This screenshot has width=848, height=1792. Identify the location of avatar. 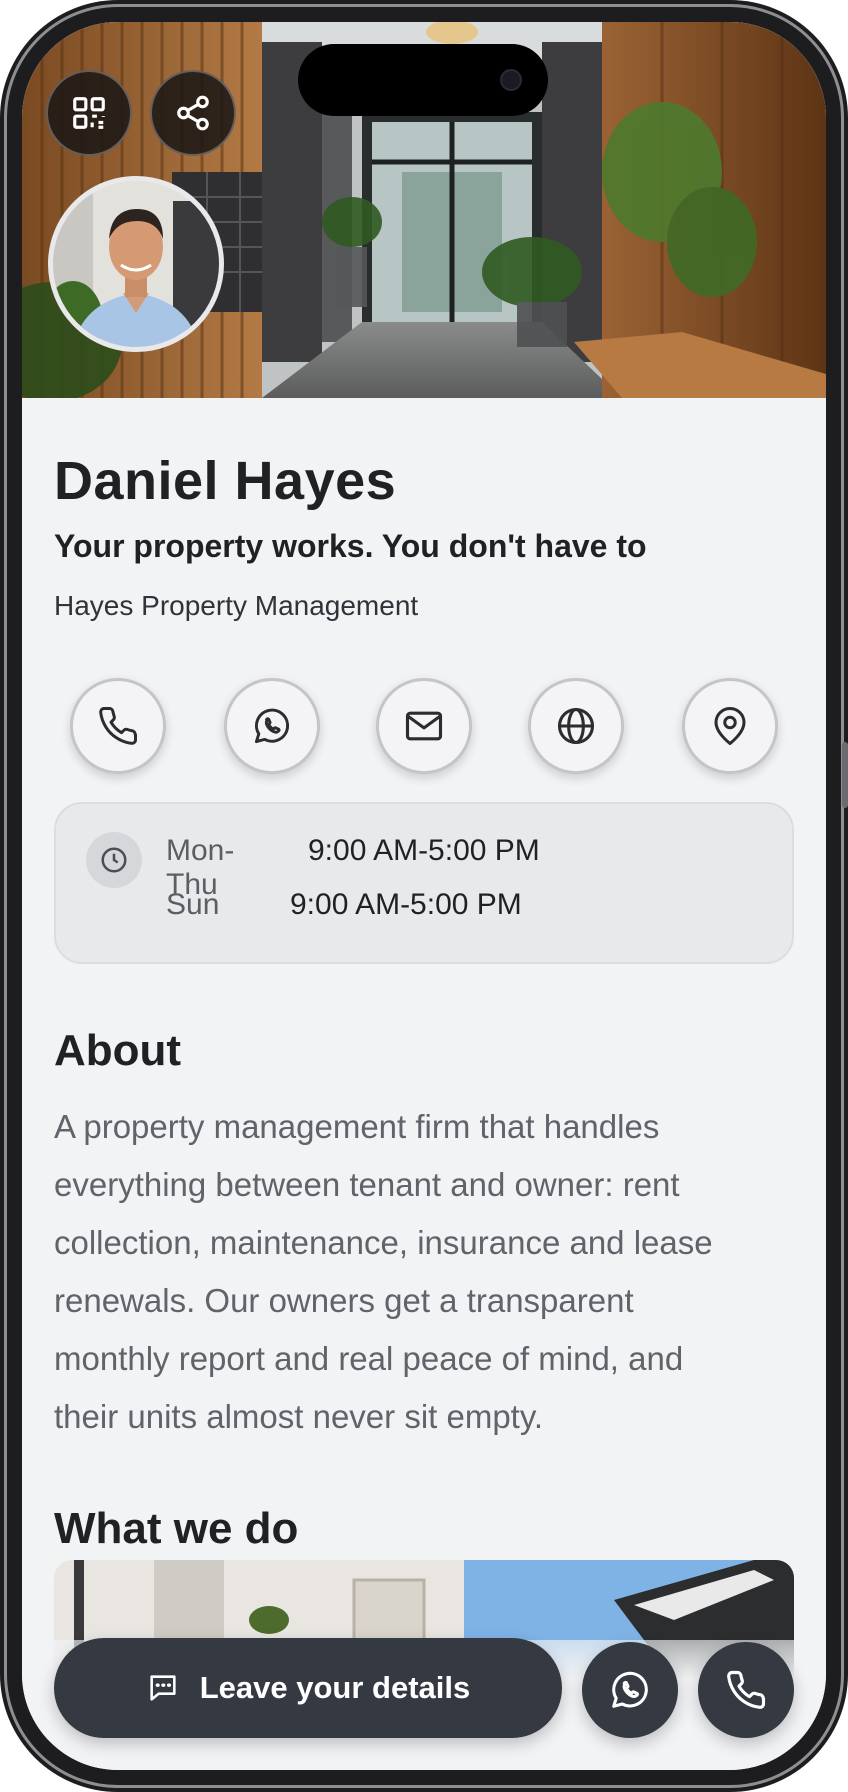
(136, 264).